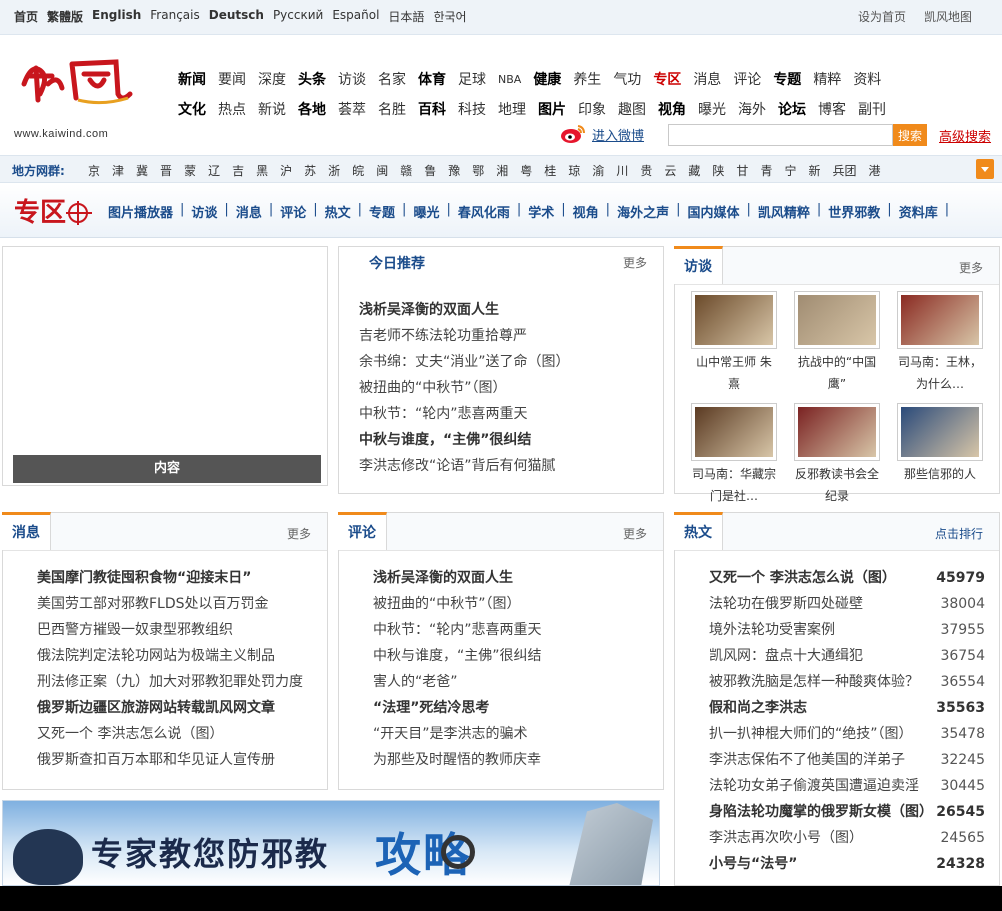 Image resolution: width=1002 pixels, height=911 pixels. What do you see at coordinates (718, 170) in the screenshot?
I see `local-site-link: 陕` at bounding box center [718, 170].